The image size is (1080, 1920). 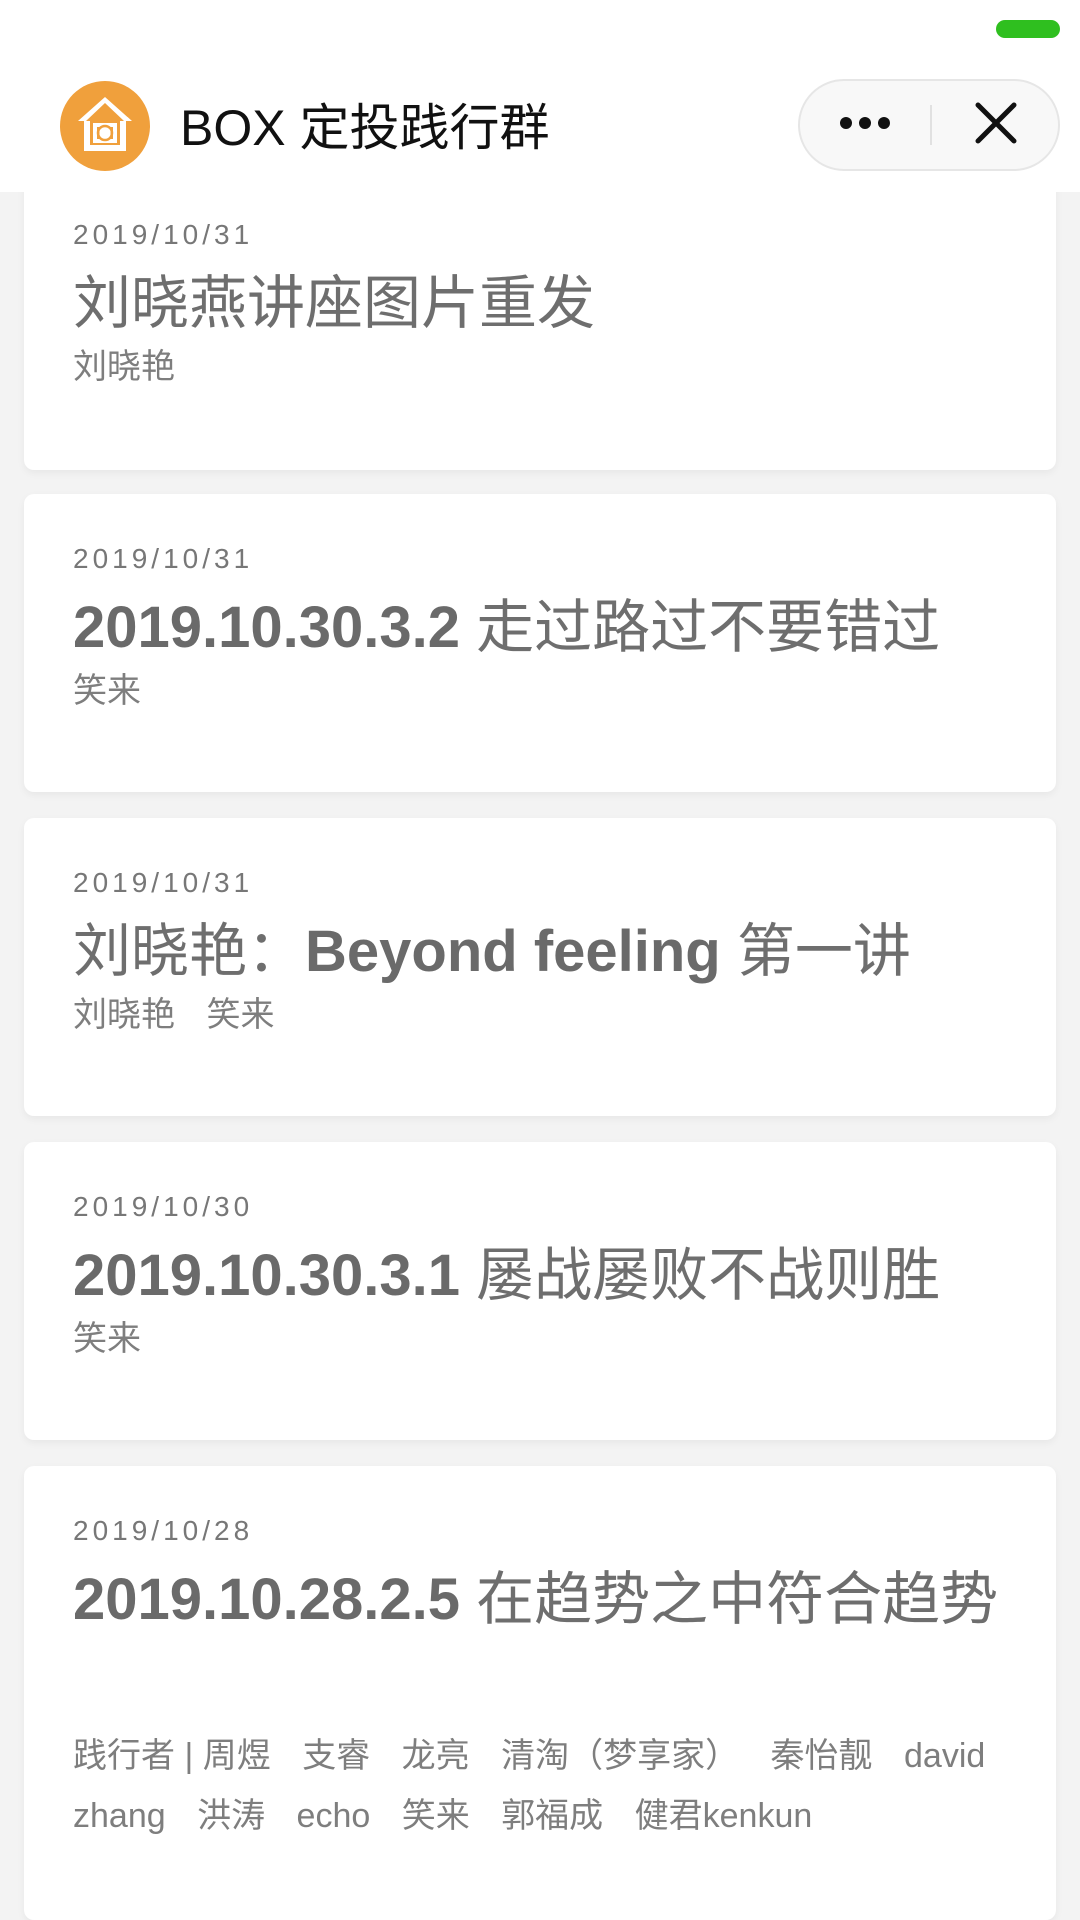 I want to click on house-coin-icon, so click(x=105, y=126).